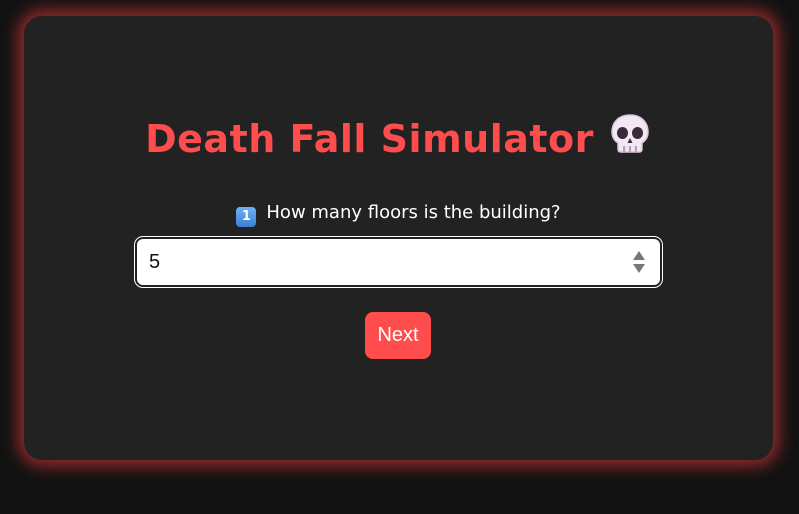  Describe the element at coordinates (639, 262) in the screenshot. I see `spinner-arrows-icon` at that location.